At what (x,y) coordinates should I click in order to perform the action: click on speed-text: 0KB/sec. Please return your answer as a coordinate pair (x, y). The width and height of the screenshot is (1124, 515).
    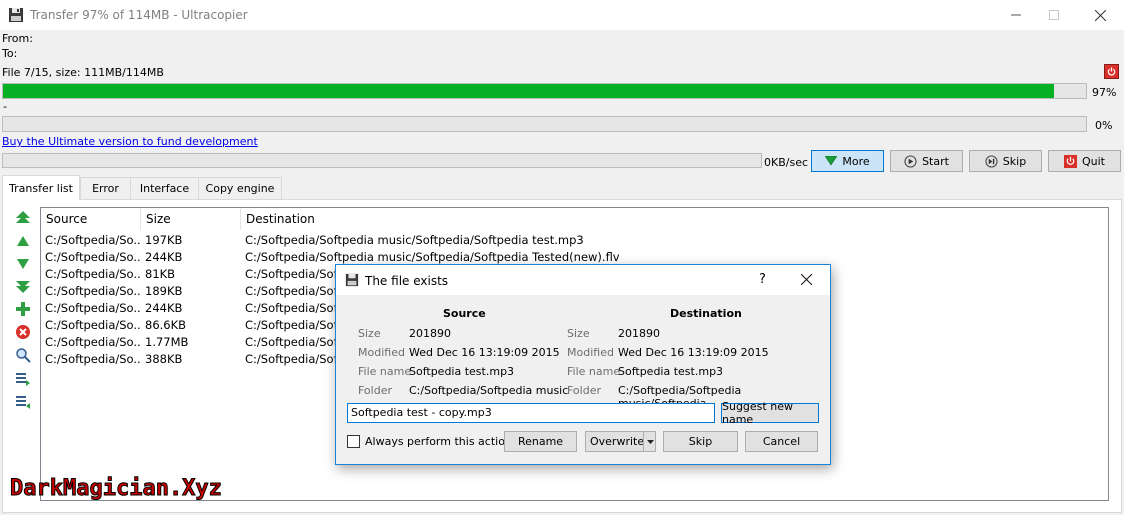
    Looking at the image, I should click on (786, 162).